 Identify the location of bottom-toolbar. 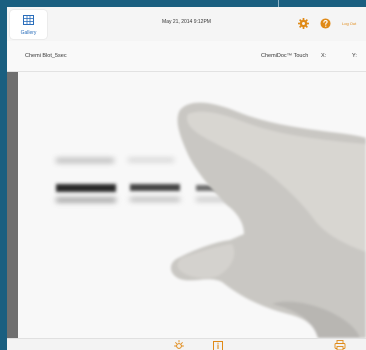
(186, 344).